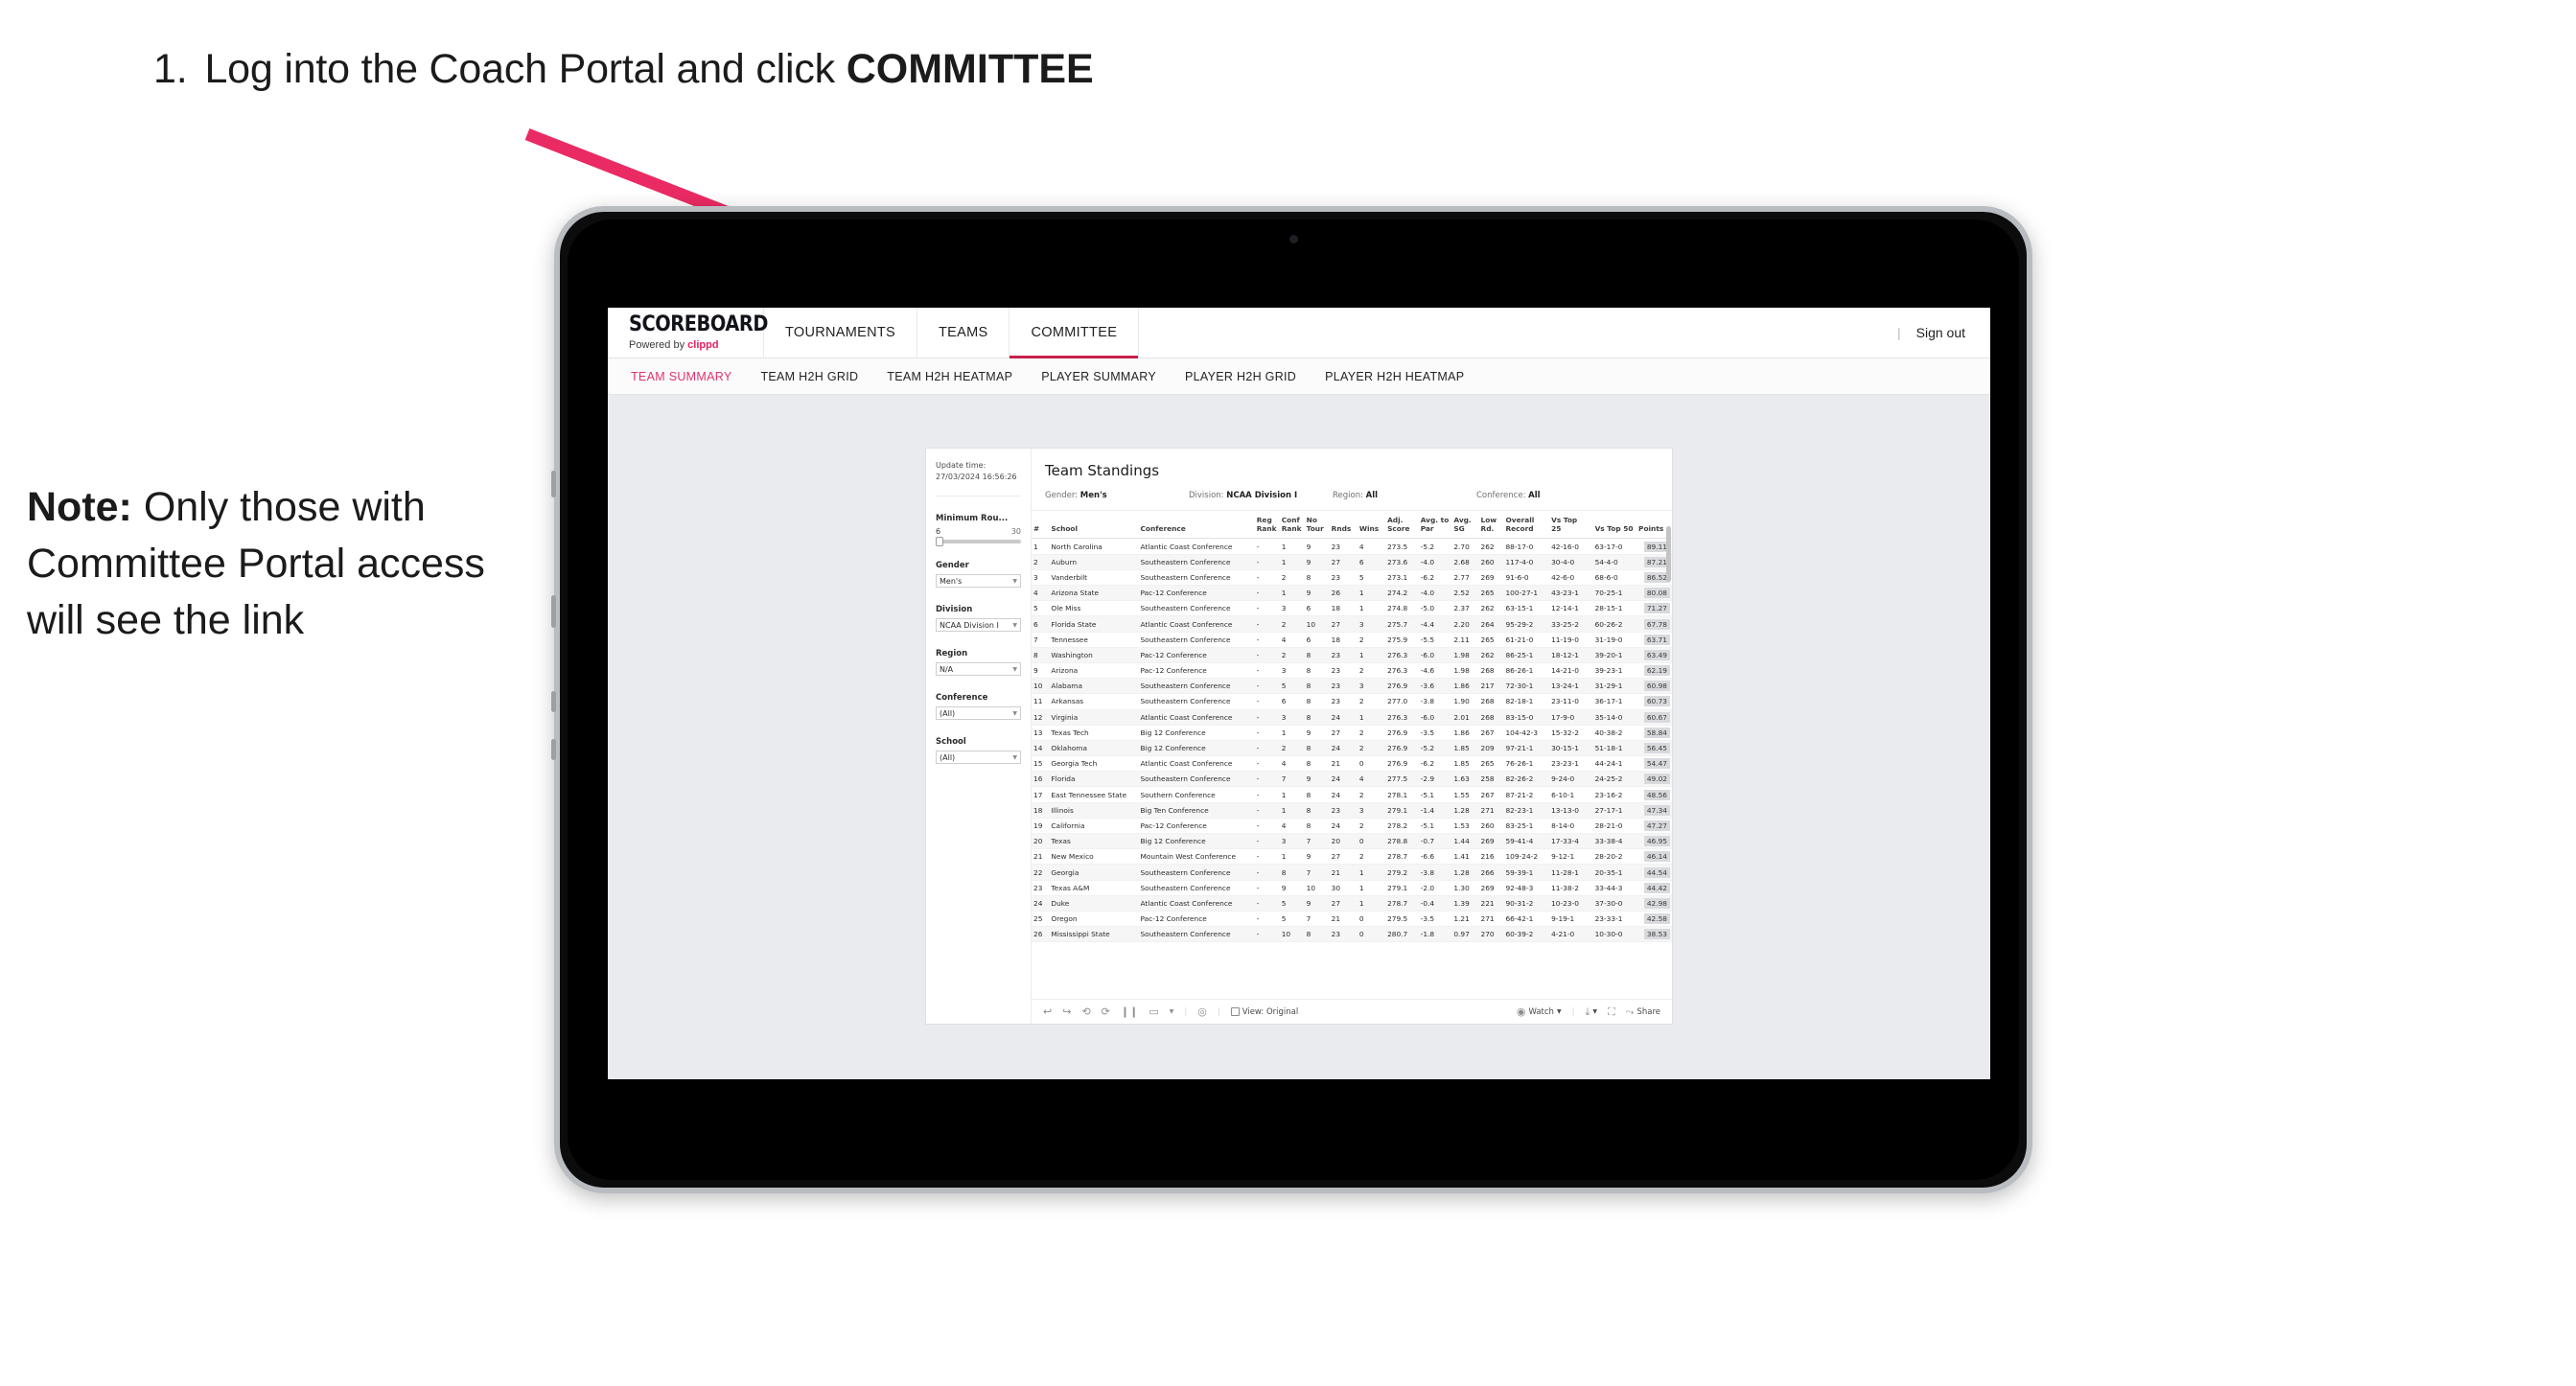  Describe the element at coordinates (1094, 526) in the screenshot. I see `col-school: School` at that location.